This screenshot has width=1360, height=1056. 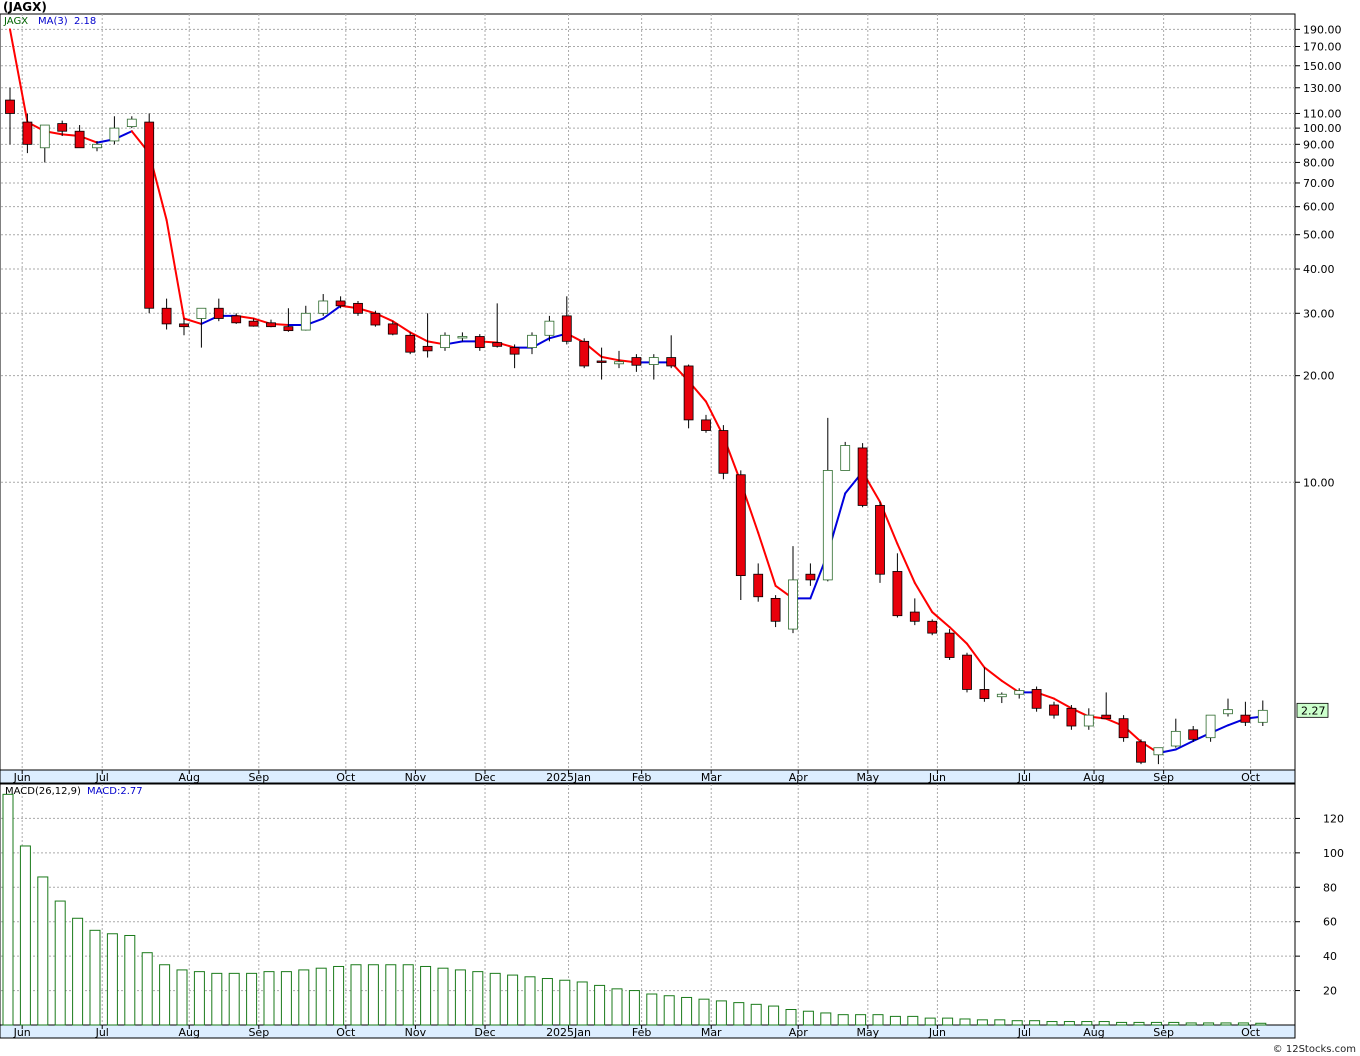 What do you see at coordinates (346, 777) in the screenshot?
I see `price-xtick-label: Oct` at bounding box center [346, 777].